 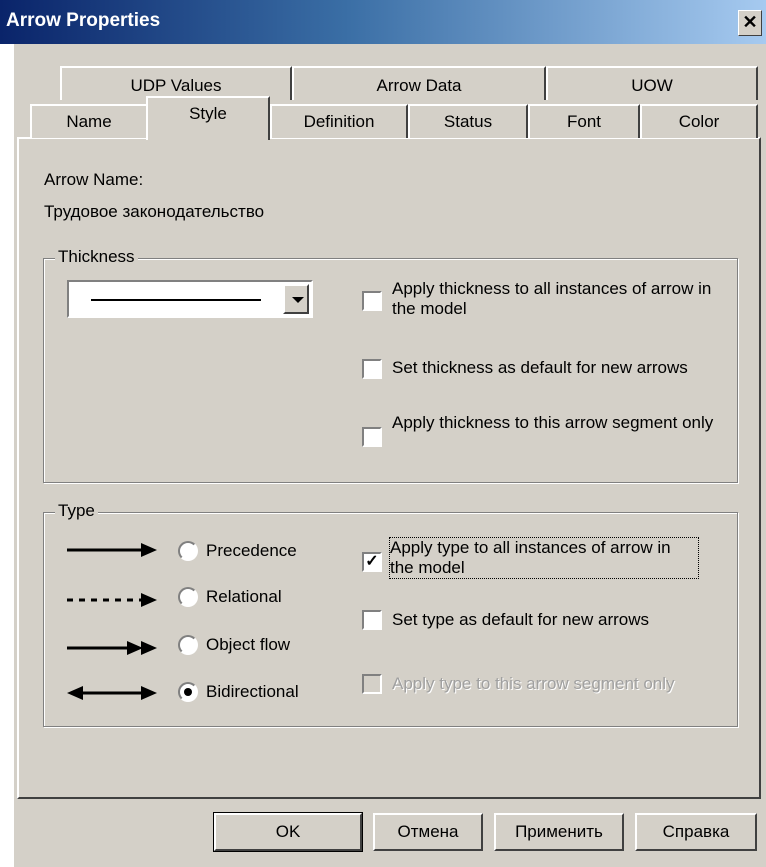 I want to click on tab-definition: Definition, so click(x=339, y=121).